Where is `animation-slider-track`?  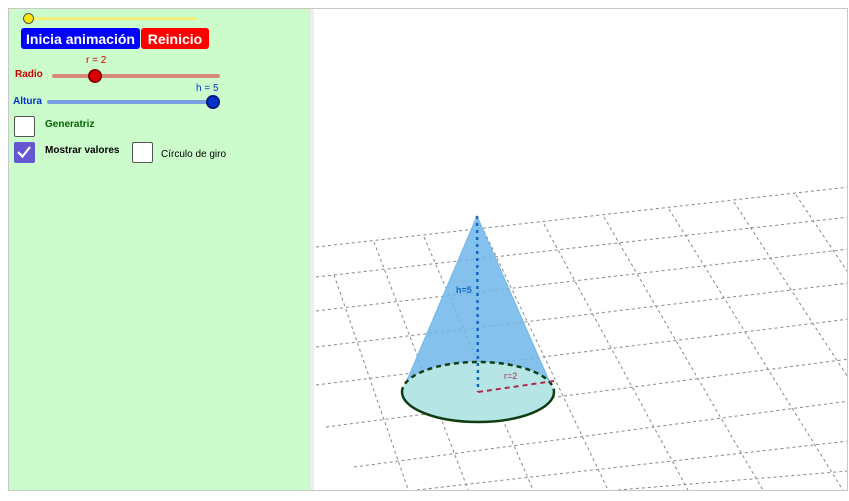 animation-slider-track is located at coordinates (114, 18).